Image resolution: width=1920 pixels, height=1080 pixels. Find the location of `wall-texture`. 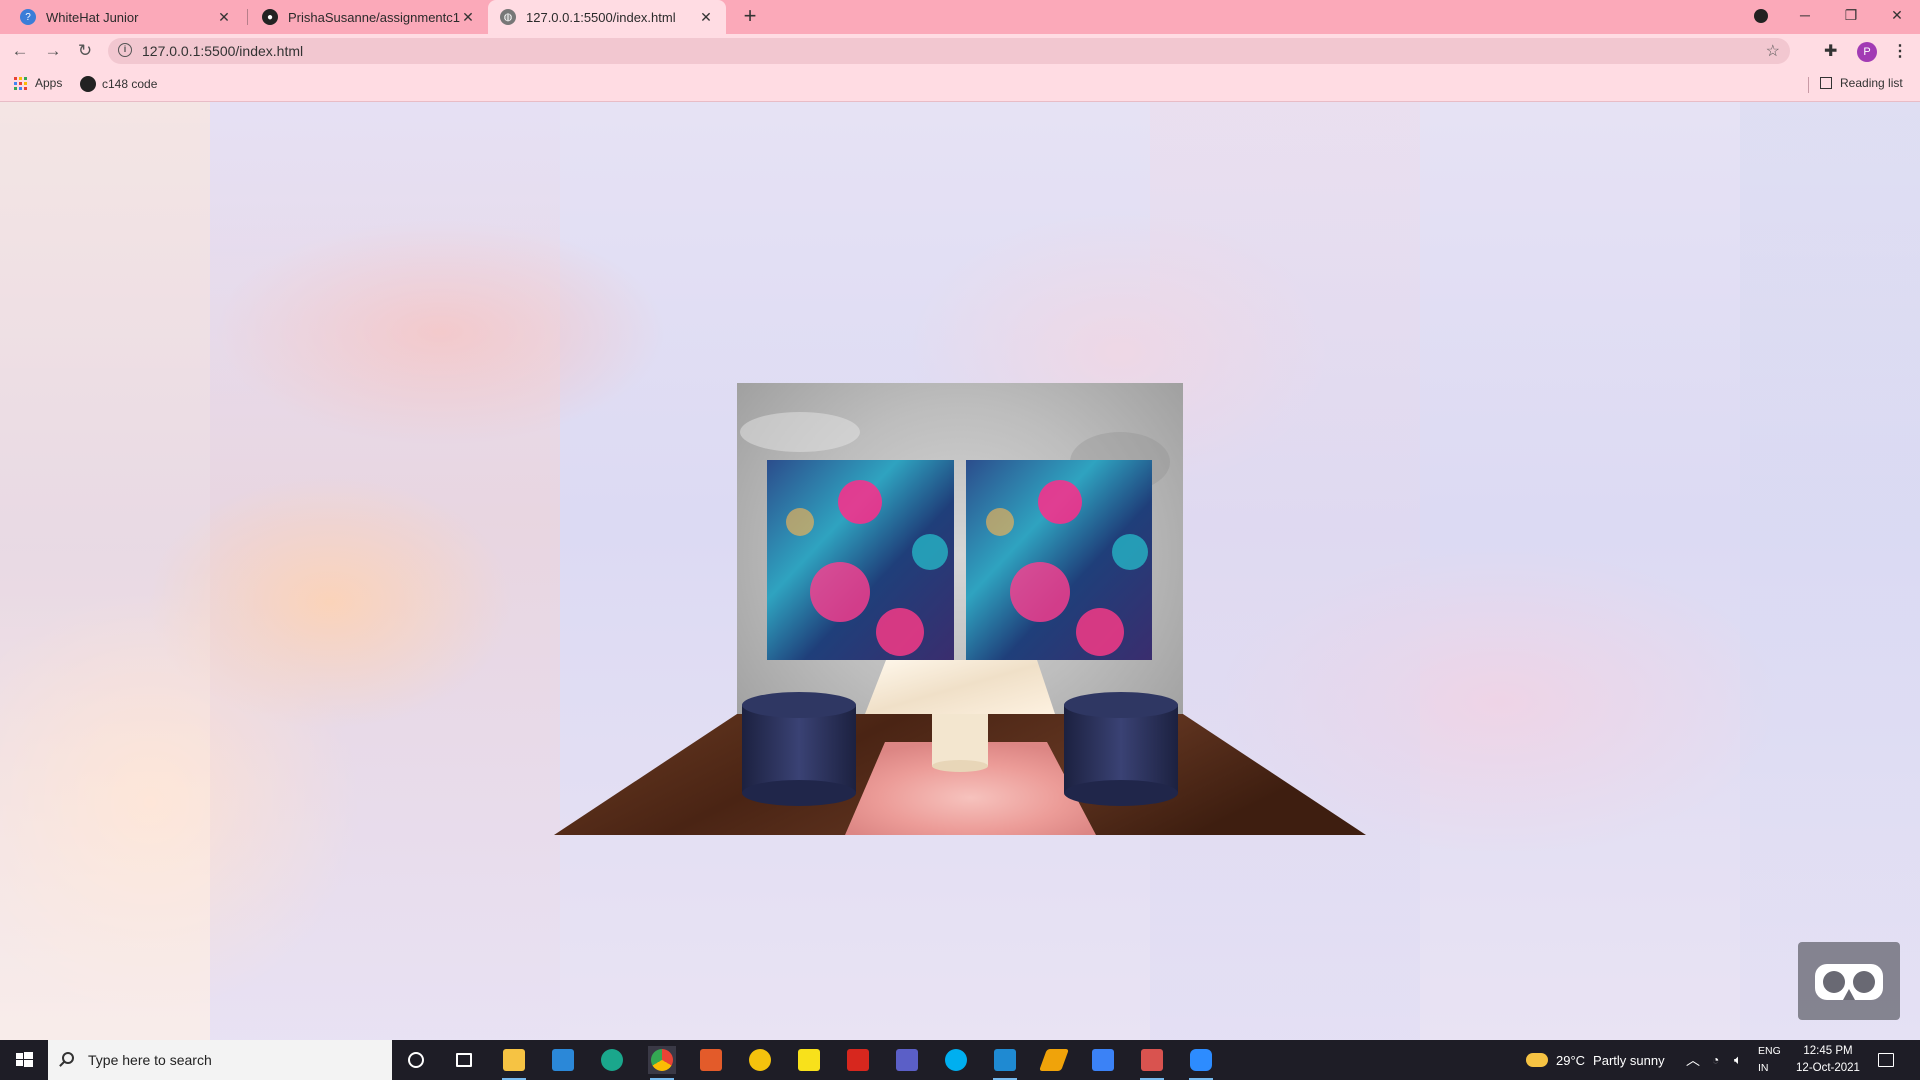

wall-texture is located at coordinates (800, 432).